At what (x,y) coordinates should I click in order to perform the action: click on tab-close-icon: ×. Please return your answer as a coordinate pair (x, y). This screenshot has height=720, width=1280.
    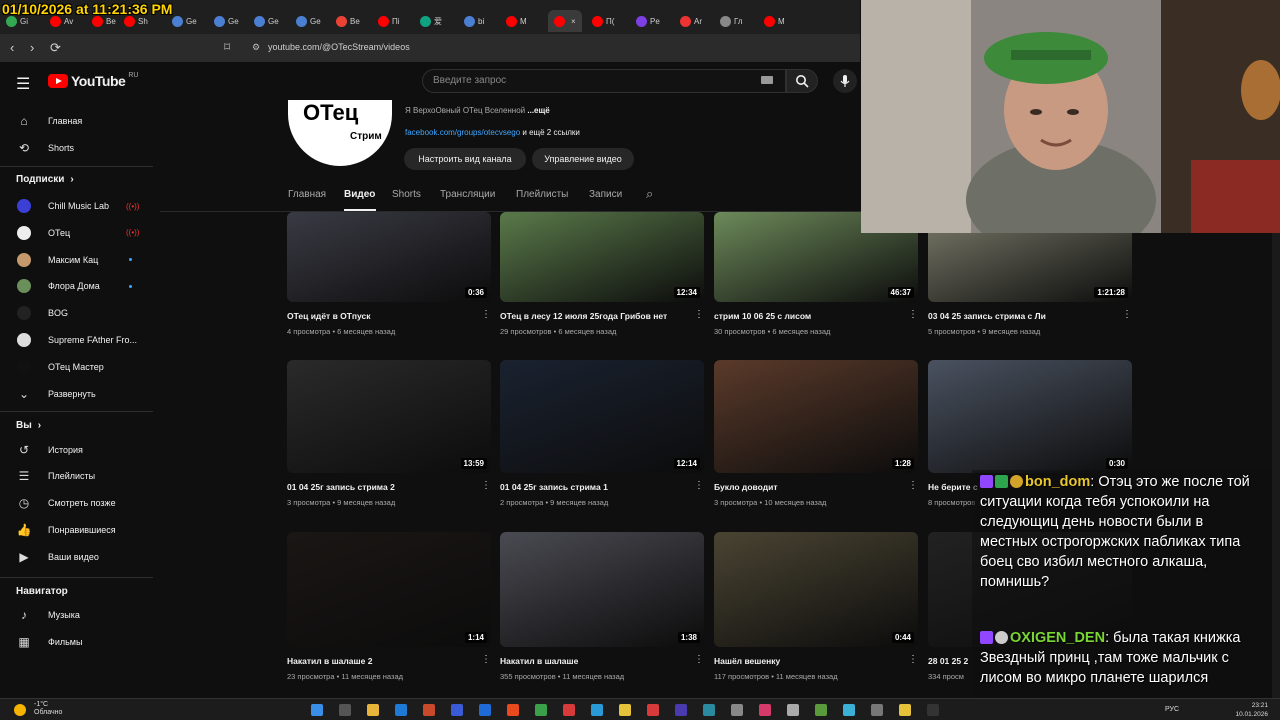
    Looking at the image, I should click on (573, 21).